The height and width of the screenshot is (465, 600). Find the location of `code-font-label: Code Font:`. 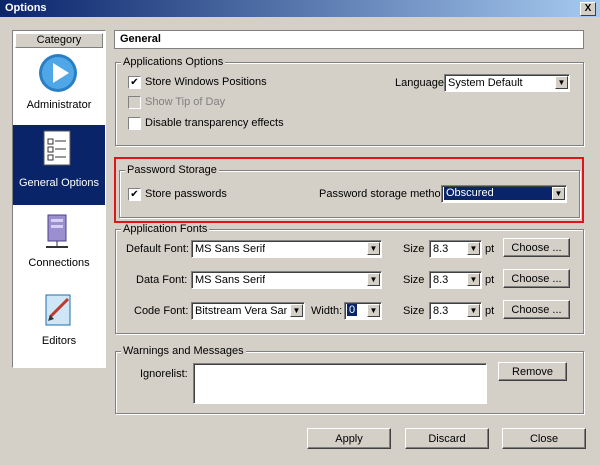

code-font-label: Code Font: is located at coordinates (161, 311).